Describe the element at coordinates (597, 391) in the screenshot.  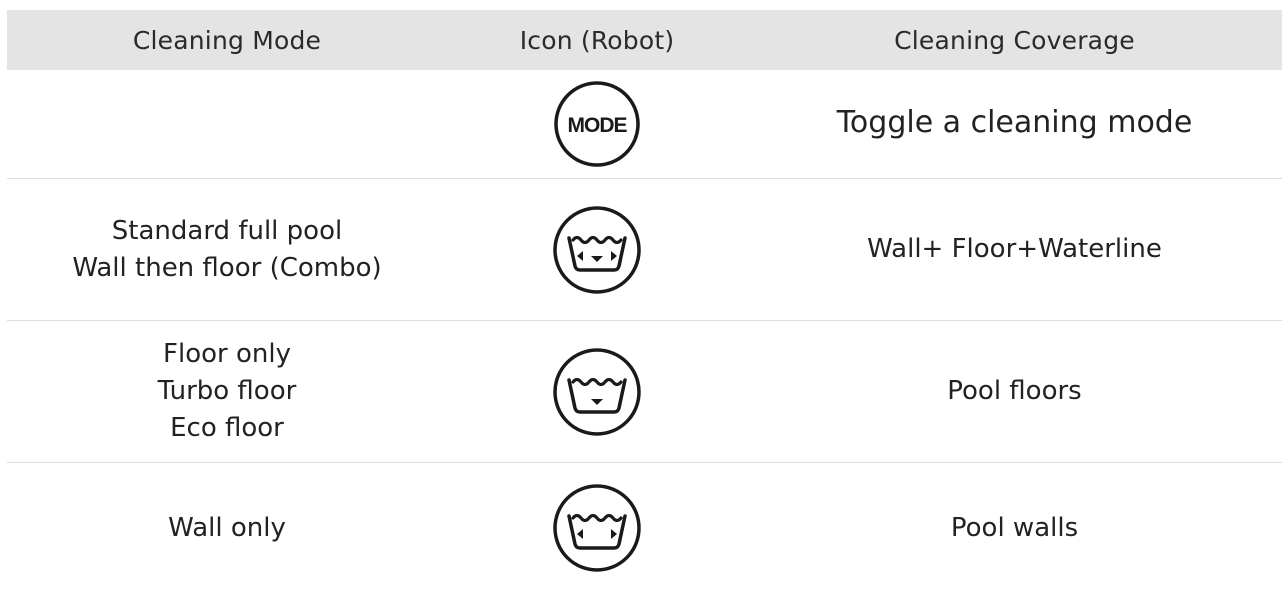
I see `pool-floor-icon` at that location.